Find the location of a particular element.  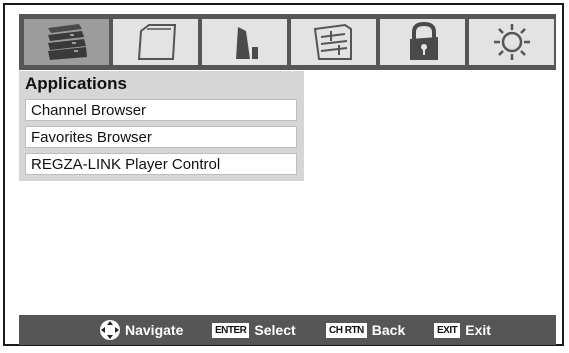

dpad-icon is located at coordinates (110, 330).